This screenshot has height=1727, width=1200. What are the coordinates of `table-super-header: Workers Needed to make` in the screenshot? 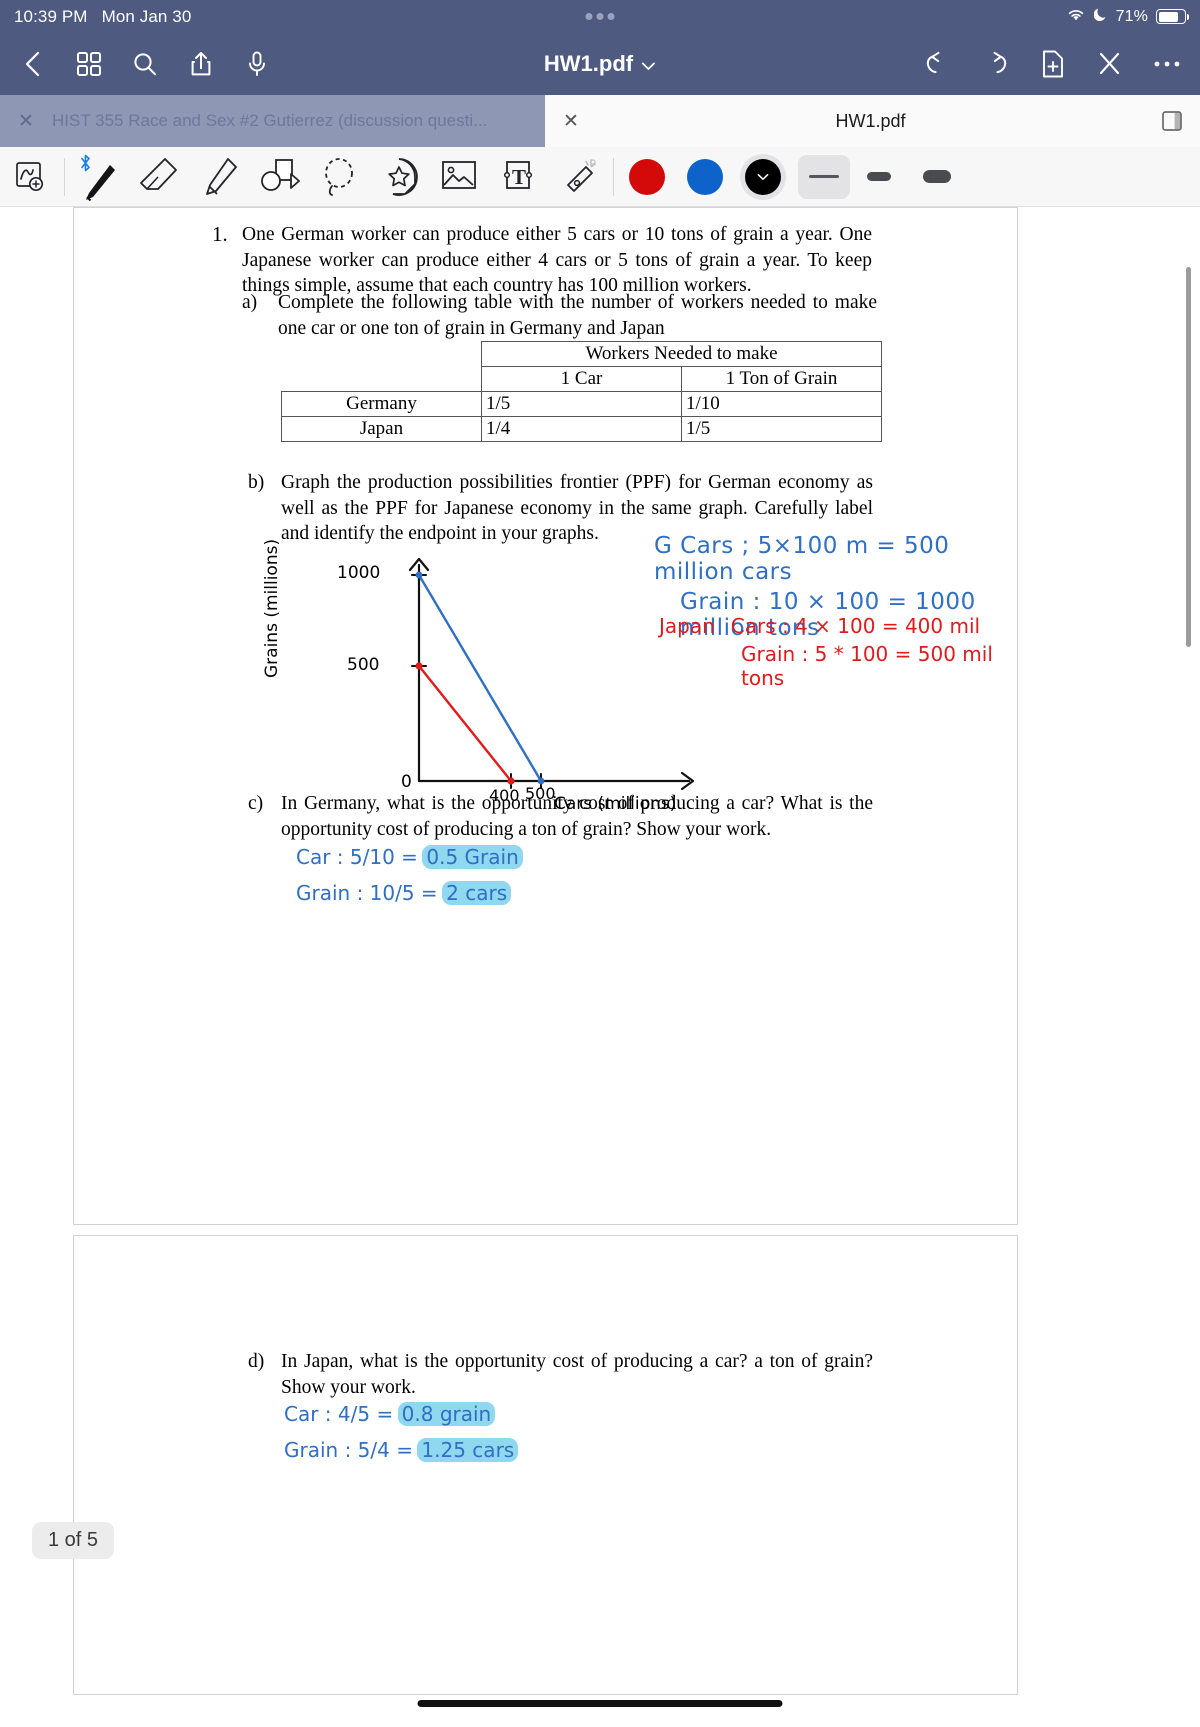 It's located at (681, 354).